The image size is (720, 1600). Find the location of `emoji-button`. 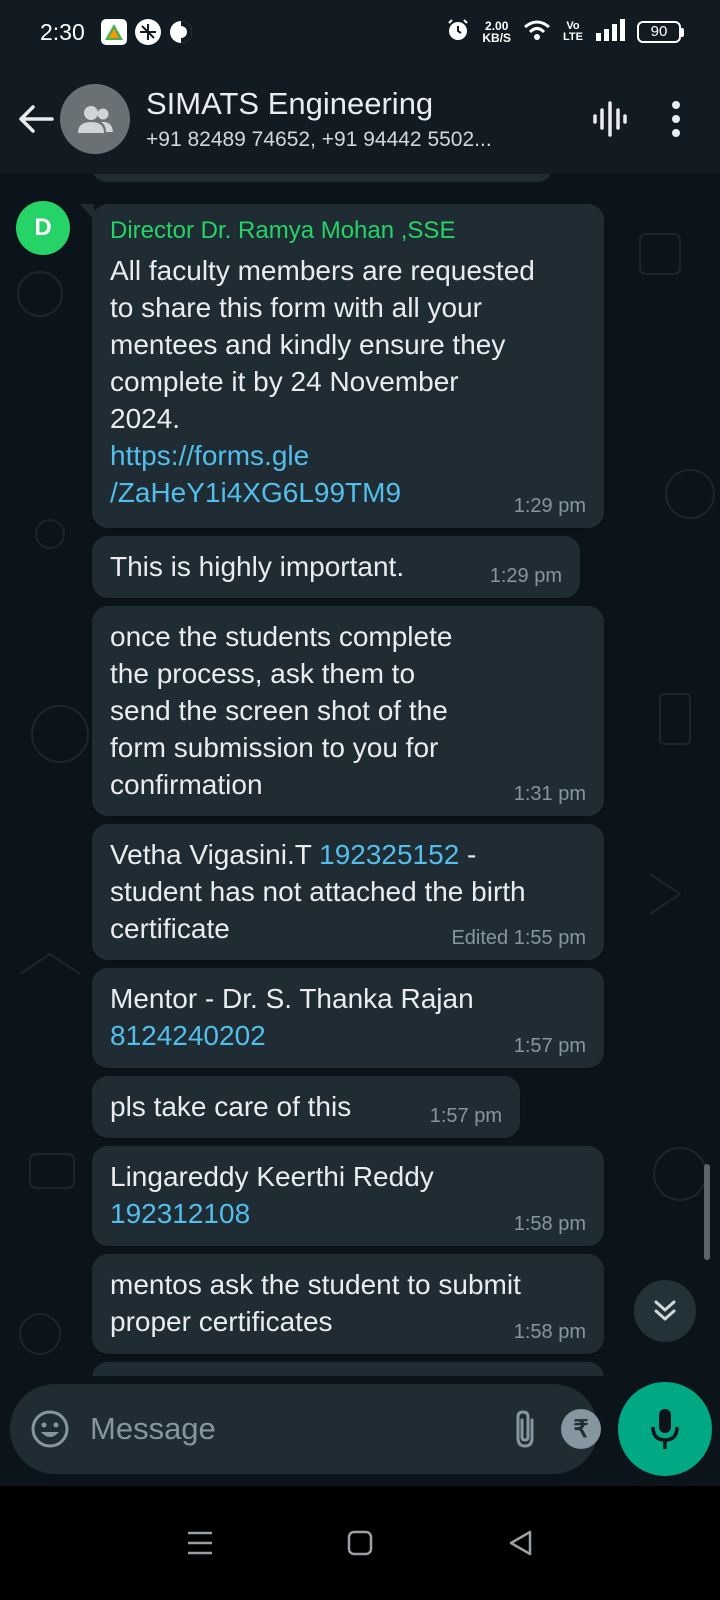

emoji-button is located at coordinates (50, 1429).